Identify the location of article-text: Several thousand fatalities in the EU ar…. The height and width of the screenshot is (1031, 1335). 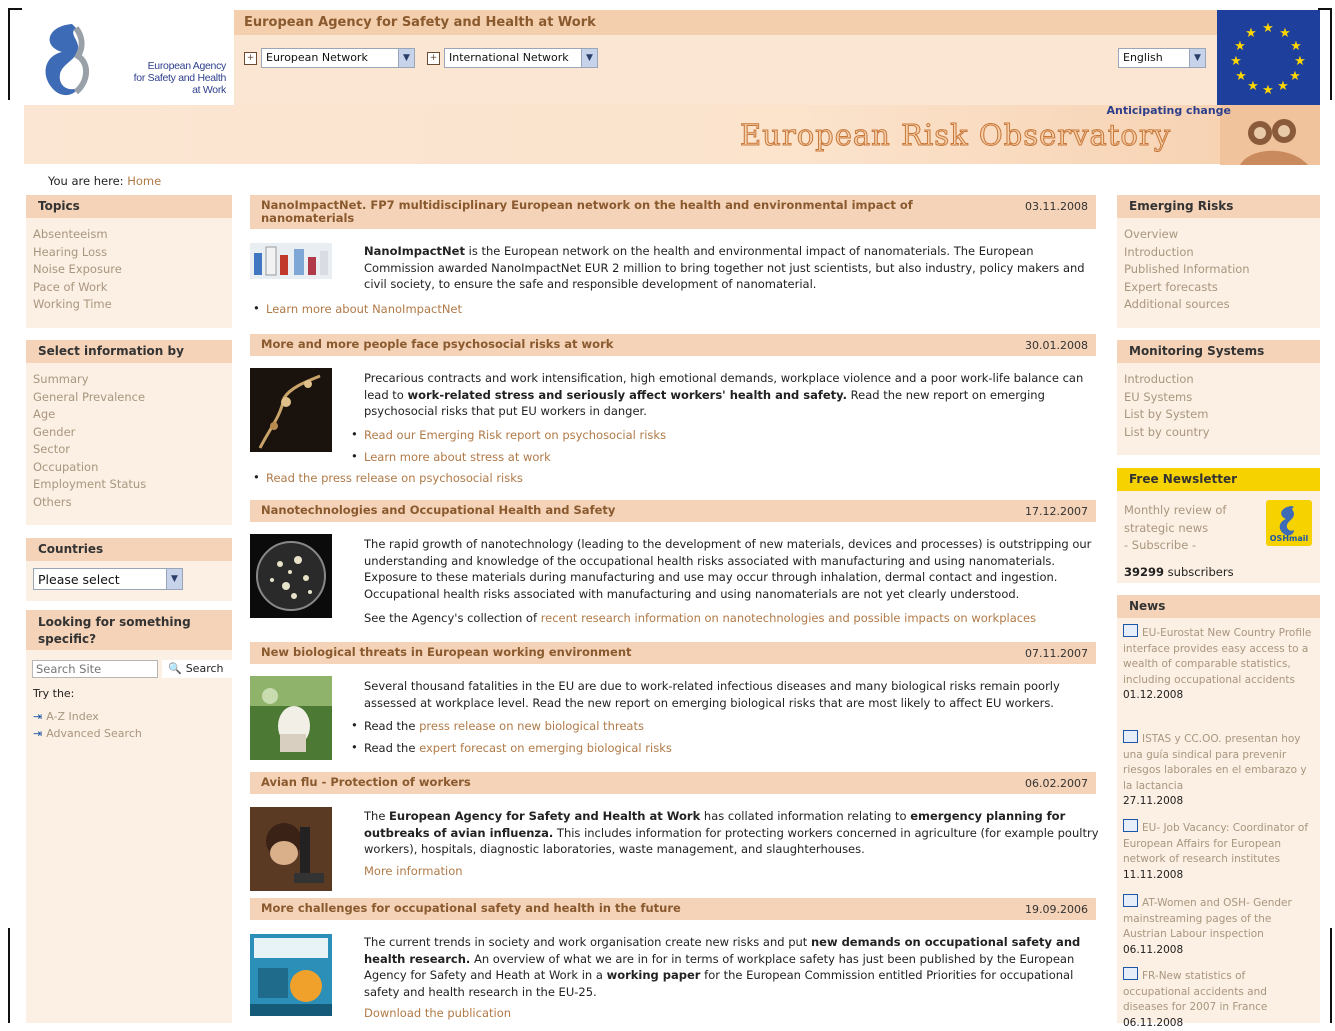
(732, 694).